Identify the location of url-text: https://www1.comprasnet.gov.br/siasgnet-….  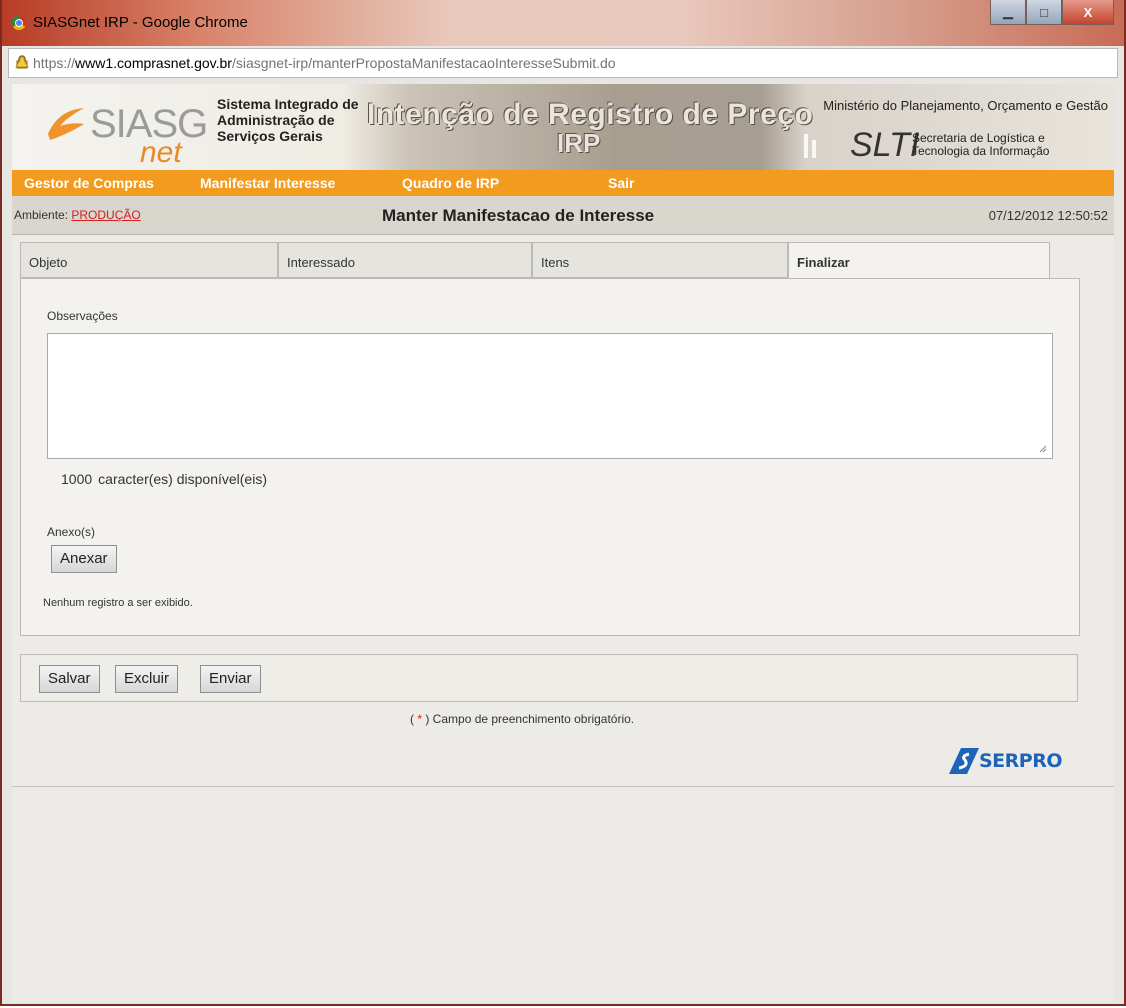
(324, 63).